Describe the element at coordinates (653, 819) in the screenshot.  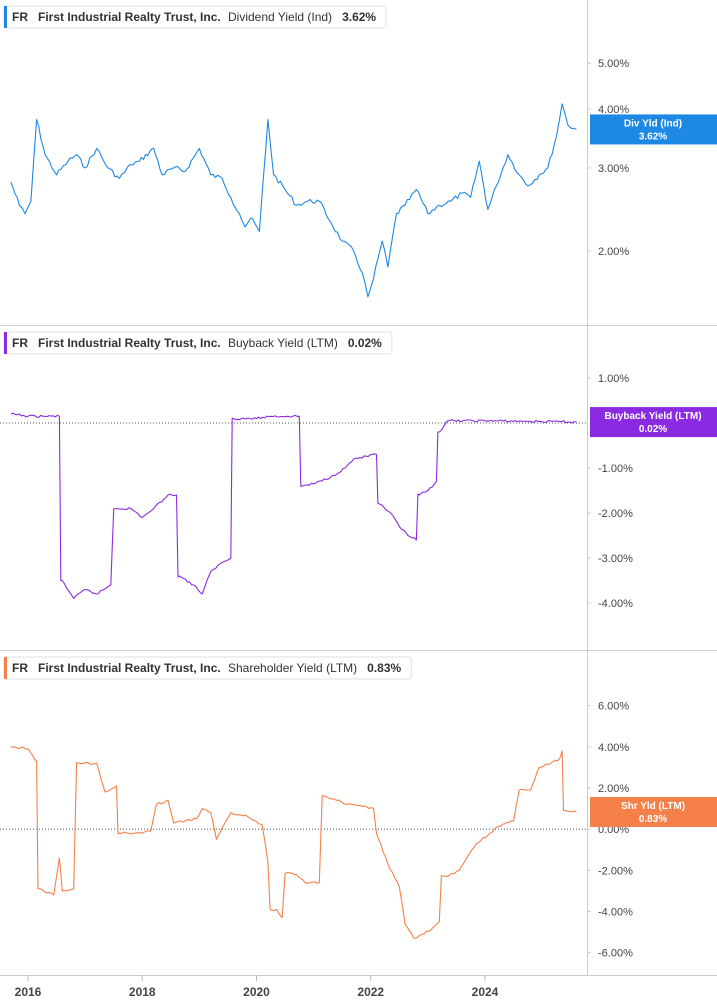
I see `value-flag-value: 0.83%` at that location.